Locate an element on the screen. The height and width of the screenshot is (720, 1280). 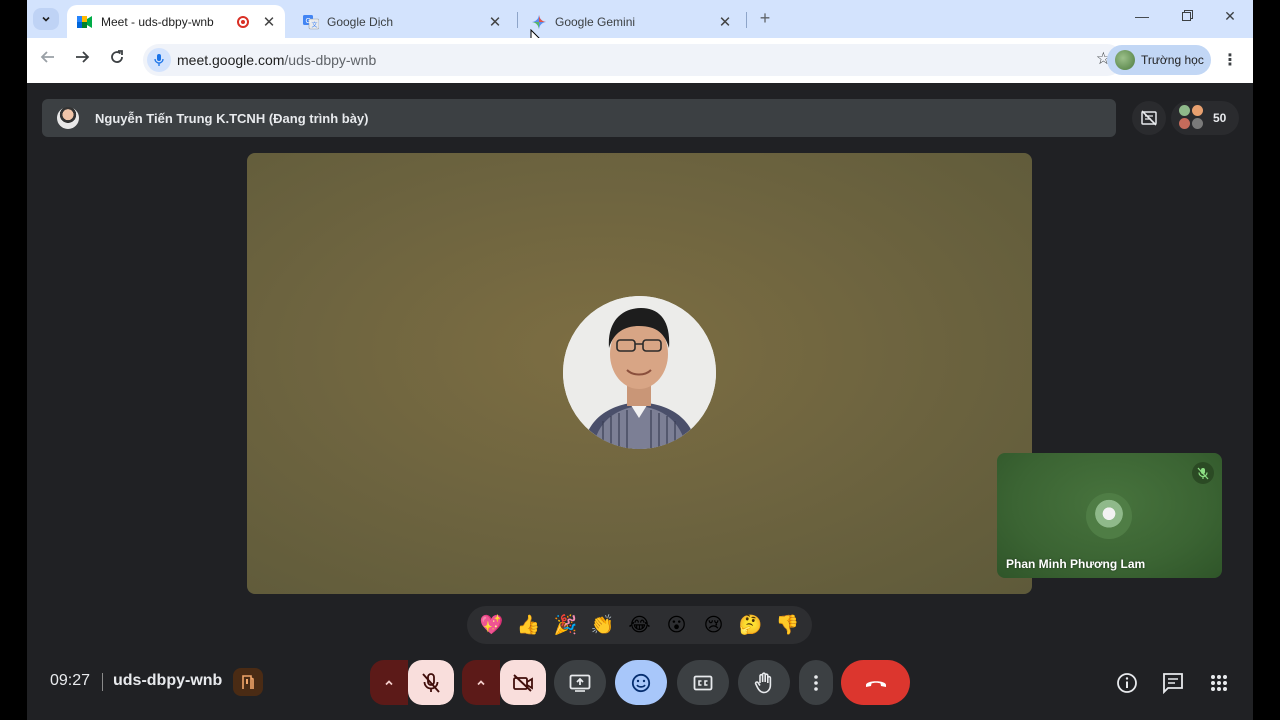
arrow-right-icon is located at coordinates (83, 57).